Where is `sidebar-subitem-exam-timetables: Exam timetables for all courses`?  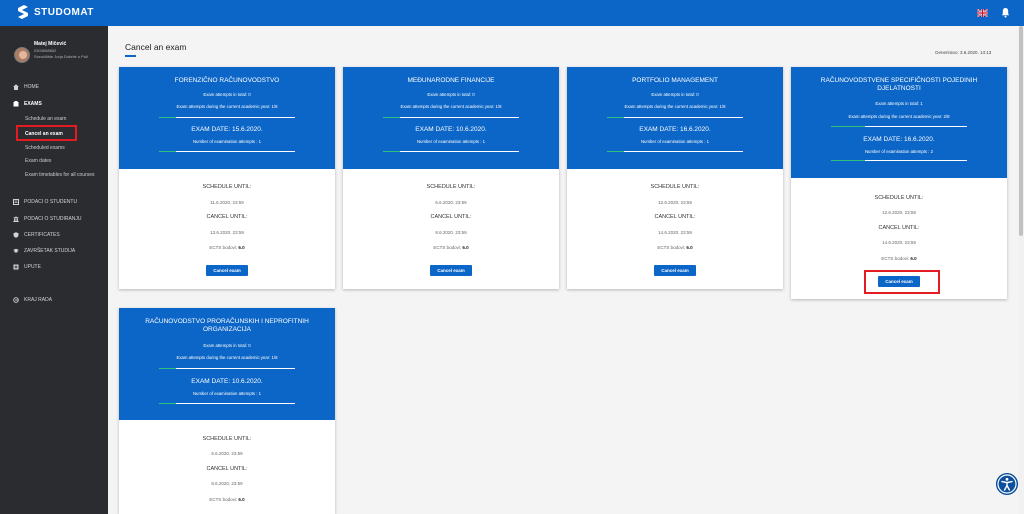
sidebar-subitem-exam-timetables: Exam timetables for all courses is located at coordinates (64, 175).